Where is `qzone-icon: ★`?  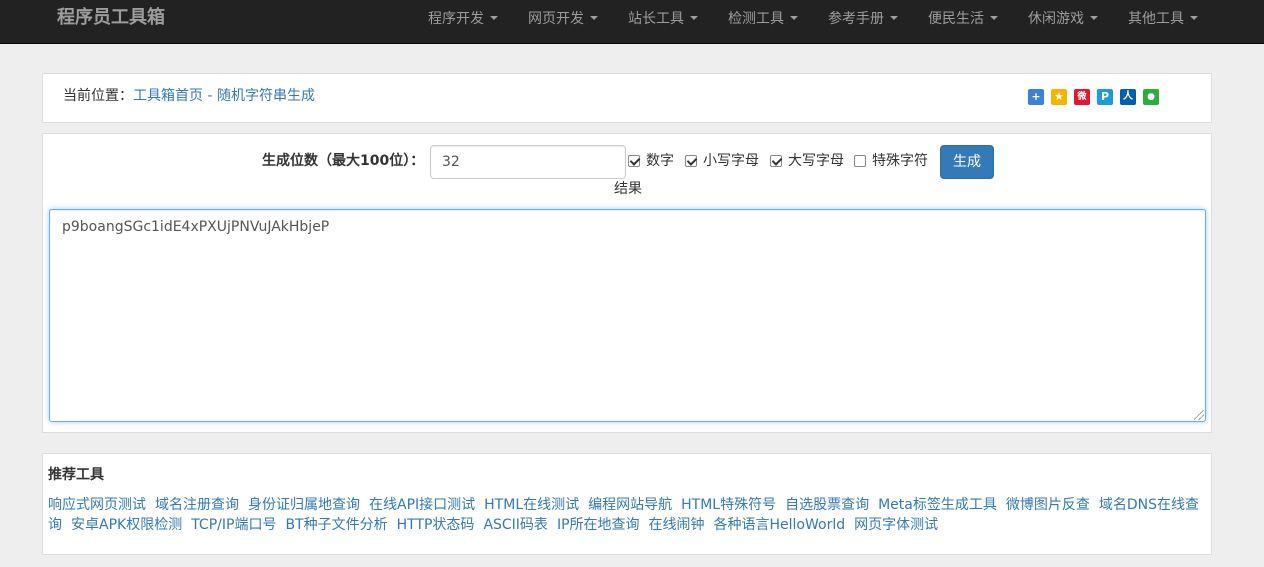 qzone-icon: ★ is located at coordinates (1059, 97).